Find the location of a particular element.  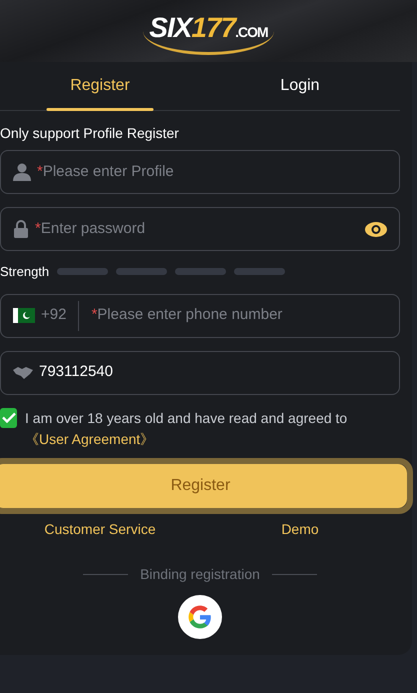

tab: Login is located at coordinates (300, 86).